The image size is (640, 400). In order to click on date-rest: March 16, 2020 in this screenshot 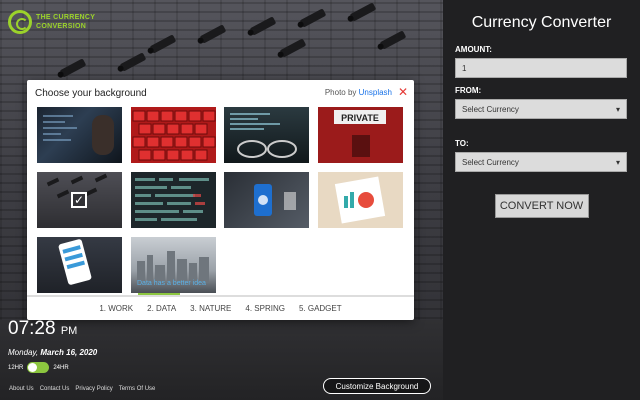, I will do `click(69, 352)`.